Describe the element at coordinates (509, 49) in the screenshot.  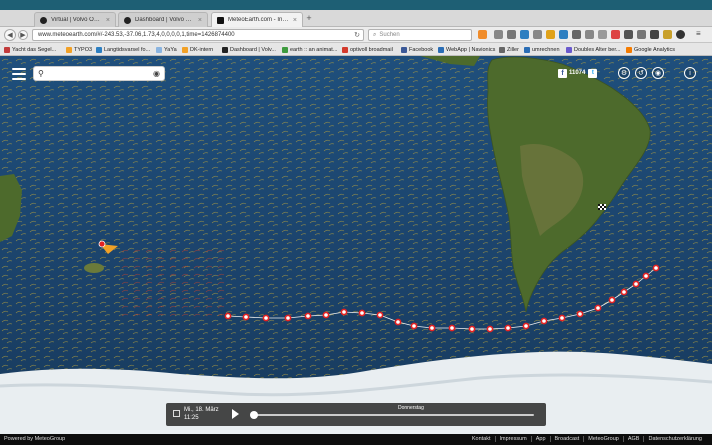
I see `bookmark-item: Ziller` at that location.